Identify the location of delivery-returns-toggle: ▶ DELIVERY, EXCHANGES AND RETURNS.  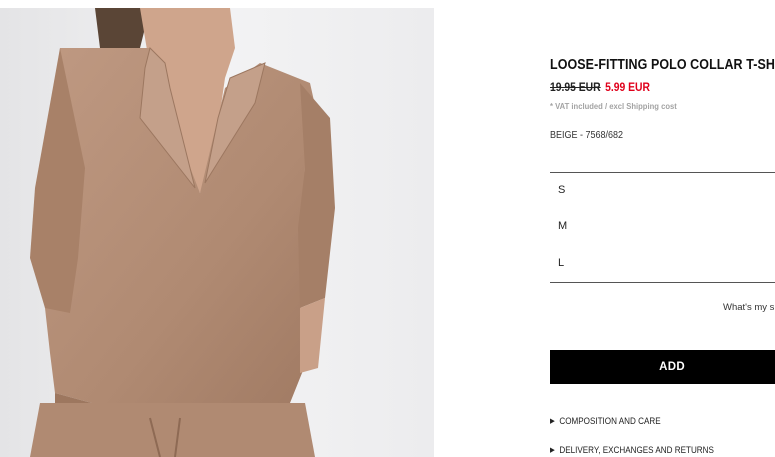
(632, 450).